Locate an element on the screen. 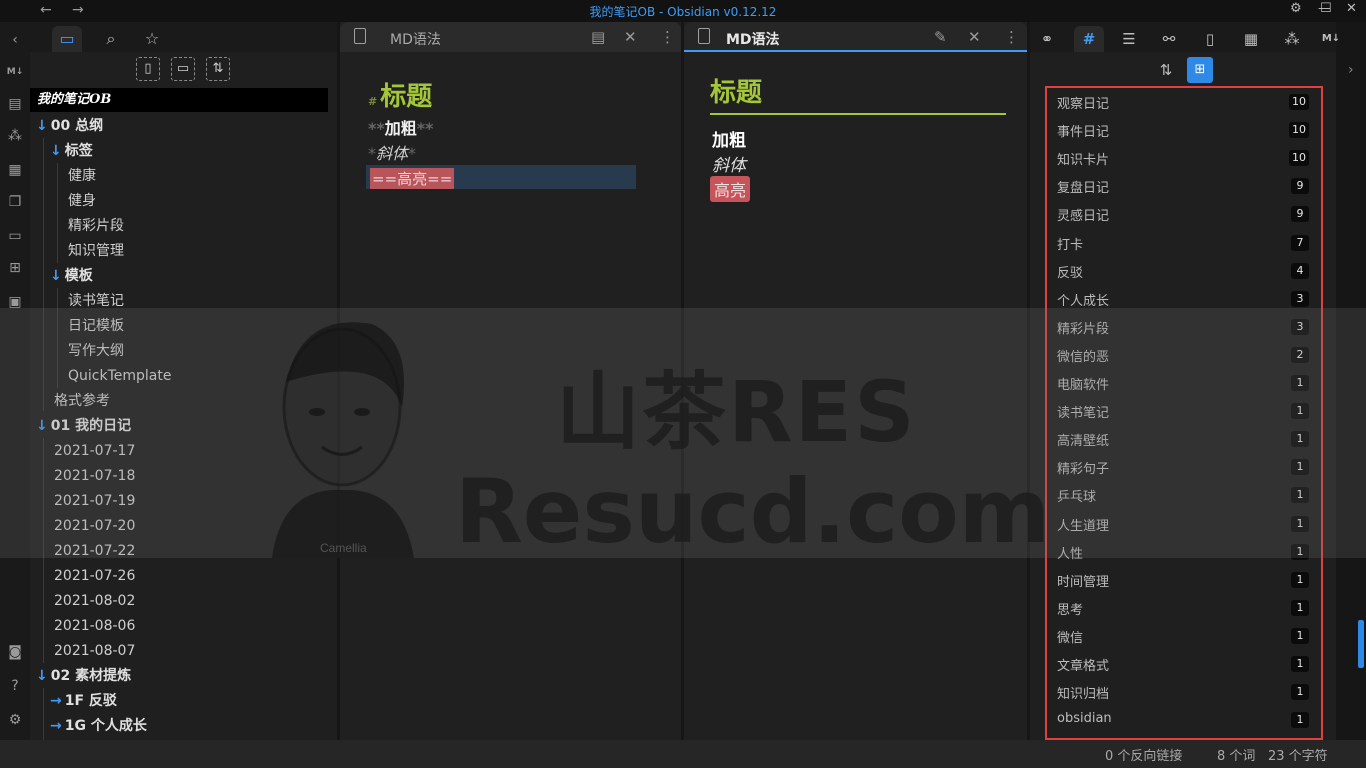  outgoing-links-icon: ⚯ is located at coordinates (1169, 39).